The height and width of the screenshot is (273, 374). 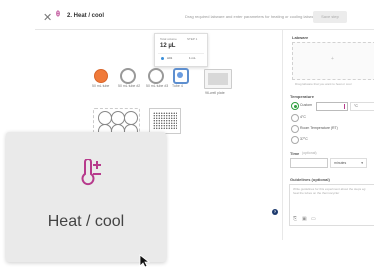 I want to click on radio-custom, so click(x=295, y=106).